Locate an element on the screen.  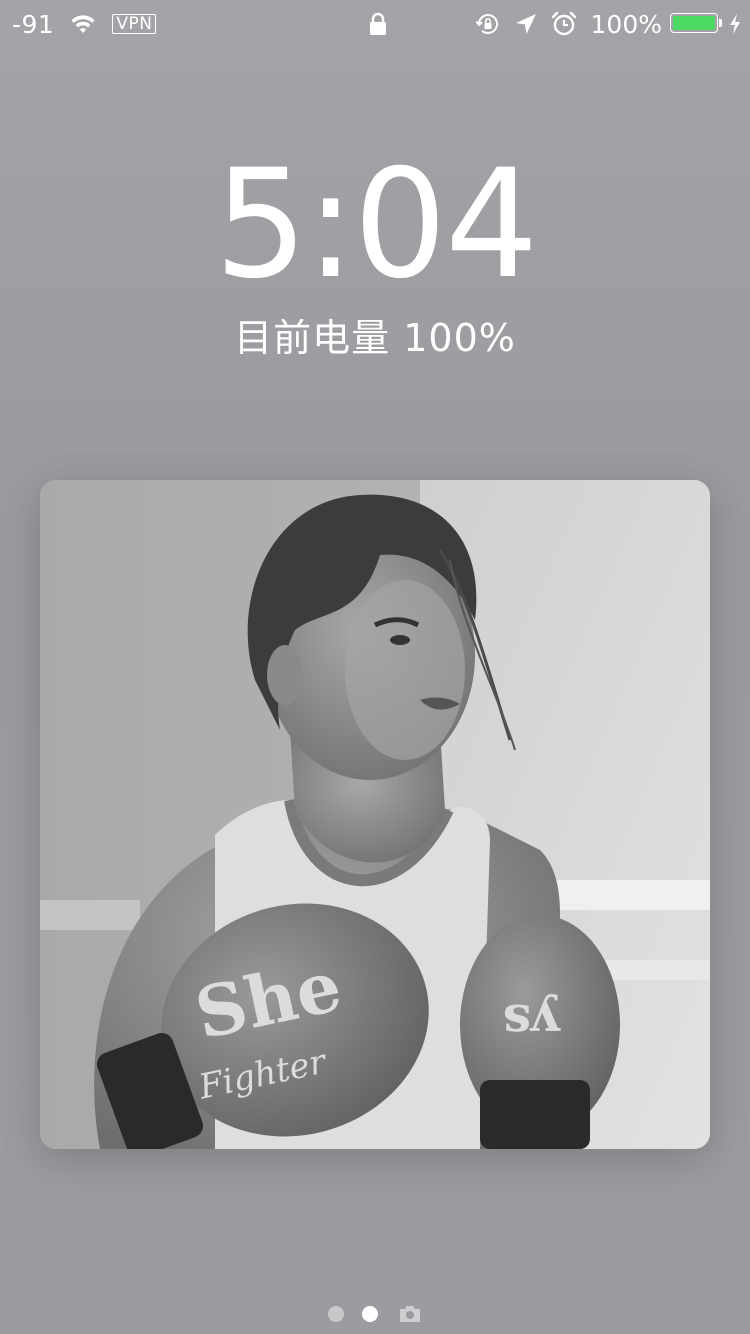
status-left: -91 VPN is located at coordinates (84, 24).